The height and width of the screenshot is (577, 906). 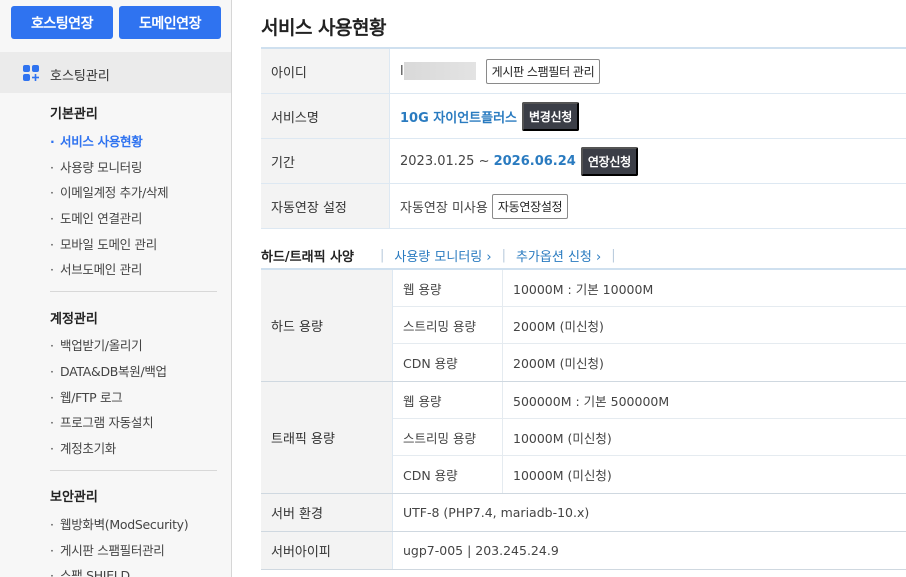 What do you see at coordinates (649, 325) in the screenshot?
I see `table-row: 스트리밍 용량 2000M (미신청)` at bounding box center [649, 325].